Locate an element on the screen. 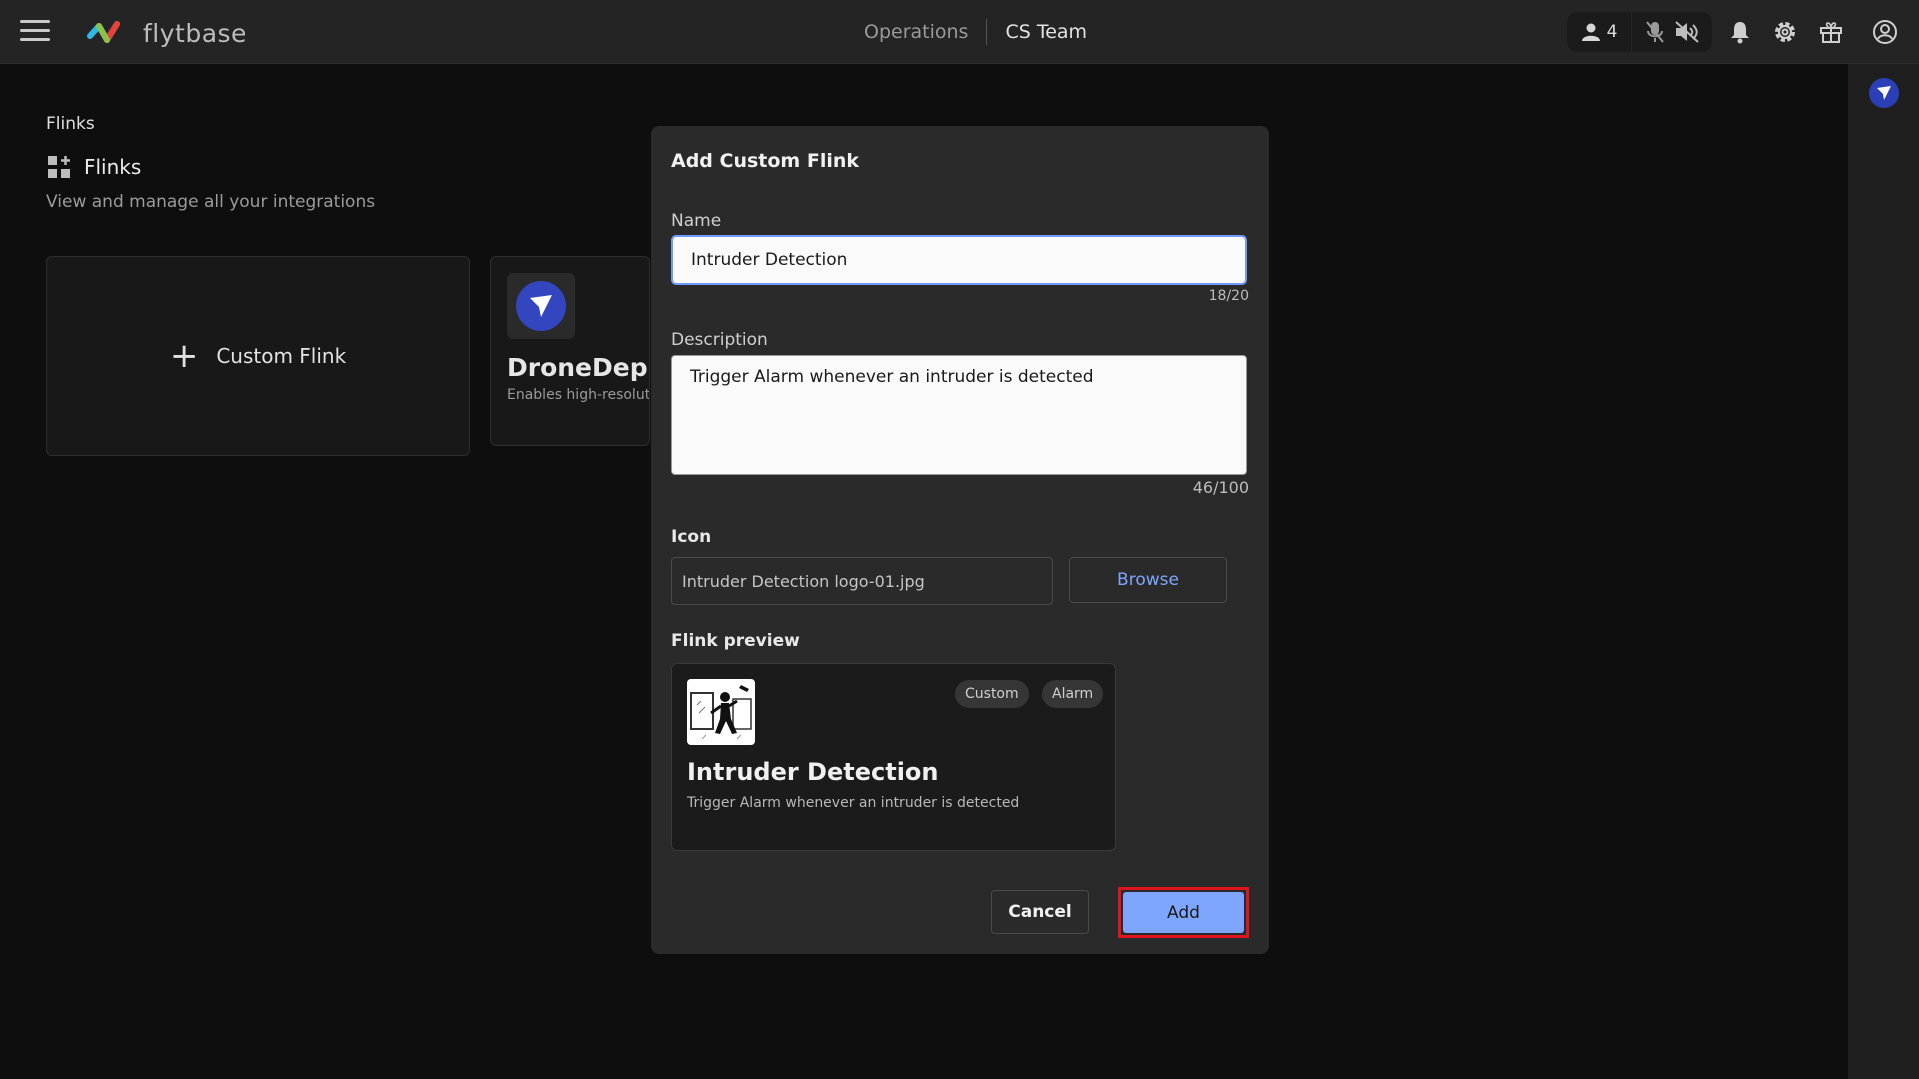 This screenshot has height=1079, width=1919. nav-divider is located at coordinates (987, 32).